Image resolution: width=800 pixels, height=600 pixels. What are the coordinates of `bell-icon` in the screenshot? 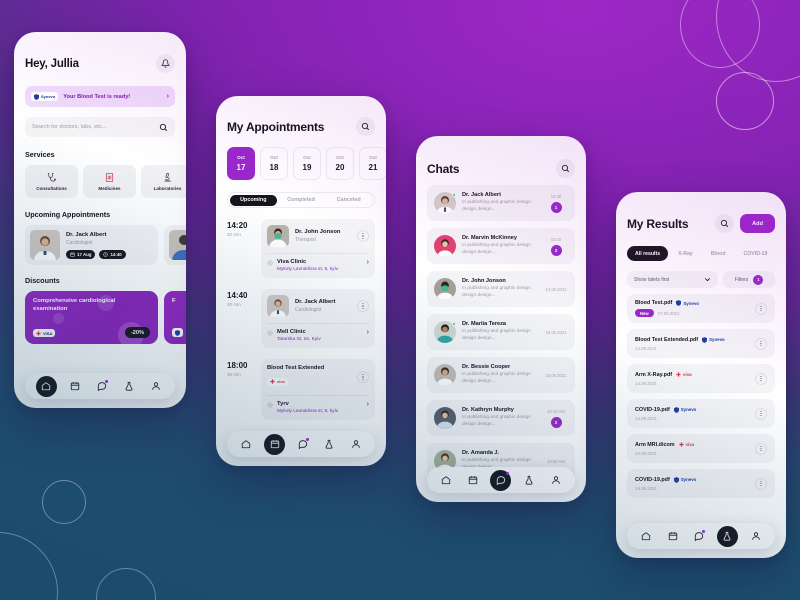 It's located at (165, 63).